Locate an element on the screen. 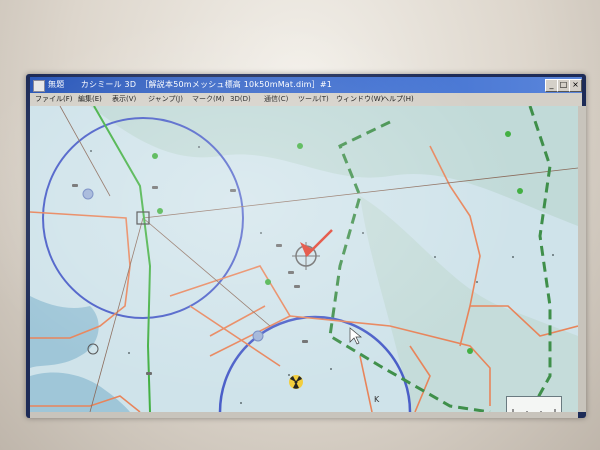  vertical-scrollbar is located at coordinates (582, 259).